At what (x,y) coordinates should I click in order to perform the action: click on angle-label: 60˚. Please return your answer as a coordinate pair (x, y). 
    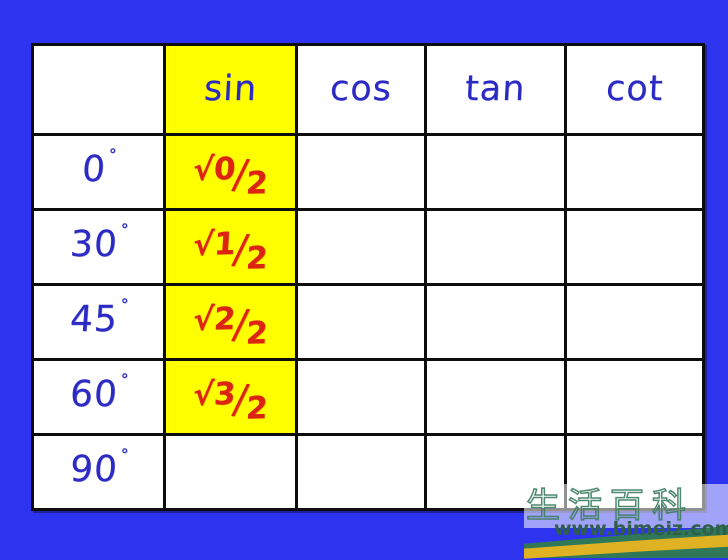
    Looking at the image, I should click on (99, 394).